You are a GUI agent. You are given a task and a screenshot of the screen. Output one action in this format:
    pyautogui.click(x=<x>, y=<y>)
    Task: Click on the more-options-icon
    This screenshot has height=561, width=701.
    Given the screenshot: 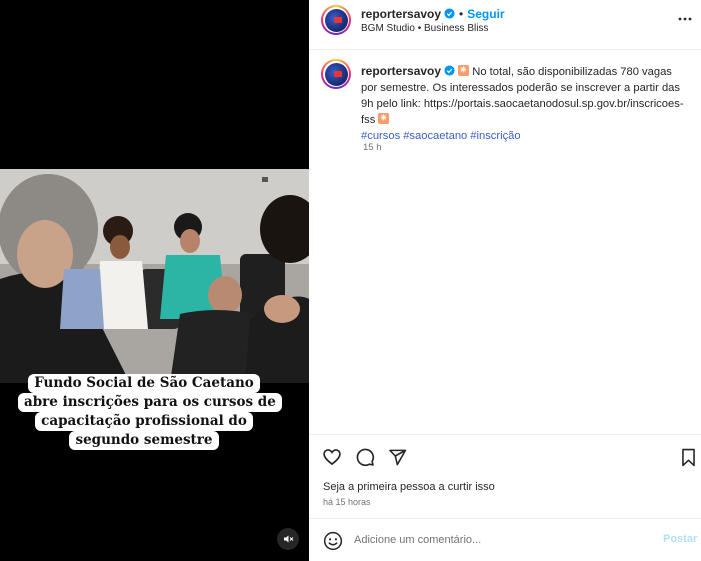 What is the action you would take?
    pyautogui.click(x=685, y=19)
    